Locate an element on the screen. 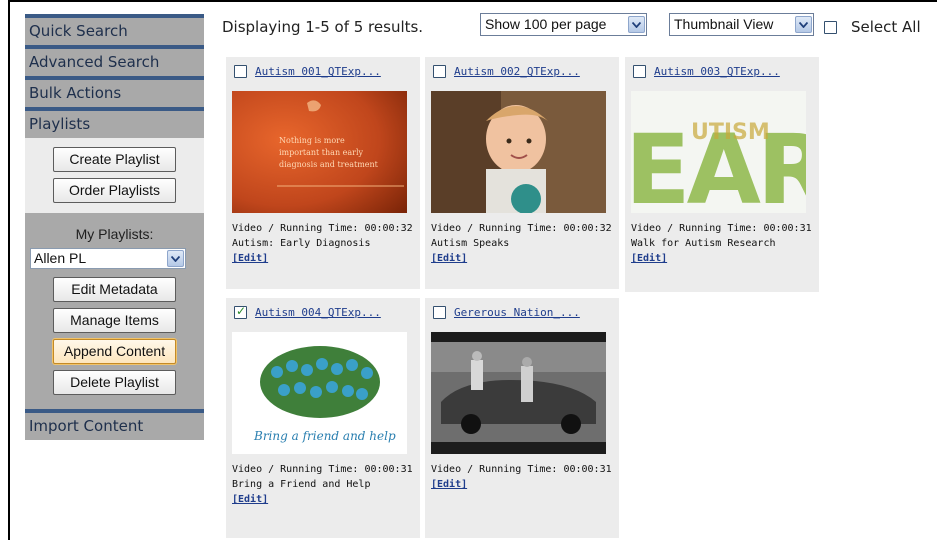 Image resolution: width=937 pixels, height=540 pixels. create-playlist-button: Create Playlist is located at coordinates (114, 159).